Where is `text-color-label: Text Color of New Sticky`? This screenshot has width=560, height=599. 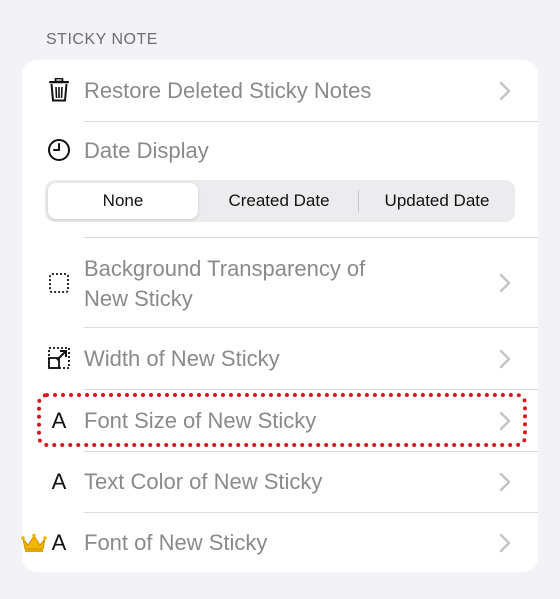
text-color-label: Text Color of New Sticky is located at coordinates (203, 481).